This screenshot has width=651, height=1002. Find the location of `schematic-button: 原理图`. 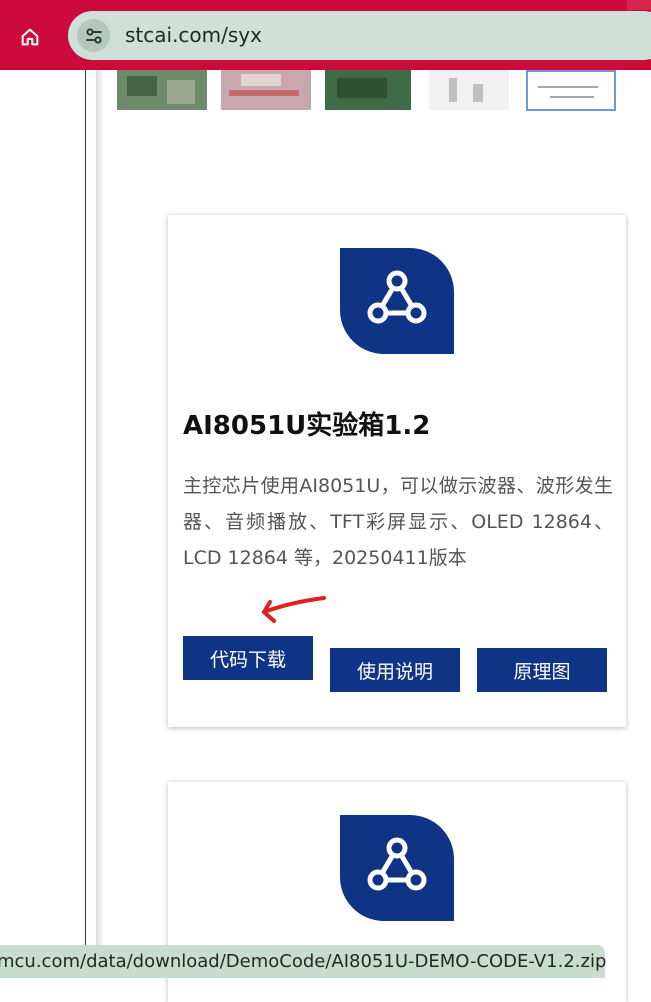

schematic-button: 原理图 is located at coordinates (542, 670).